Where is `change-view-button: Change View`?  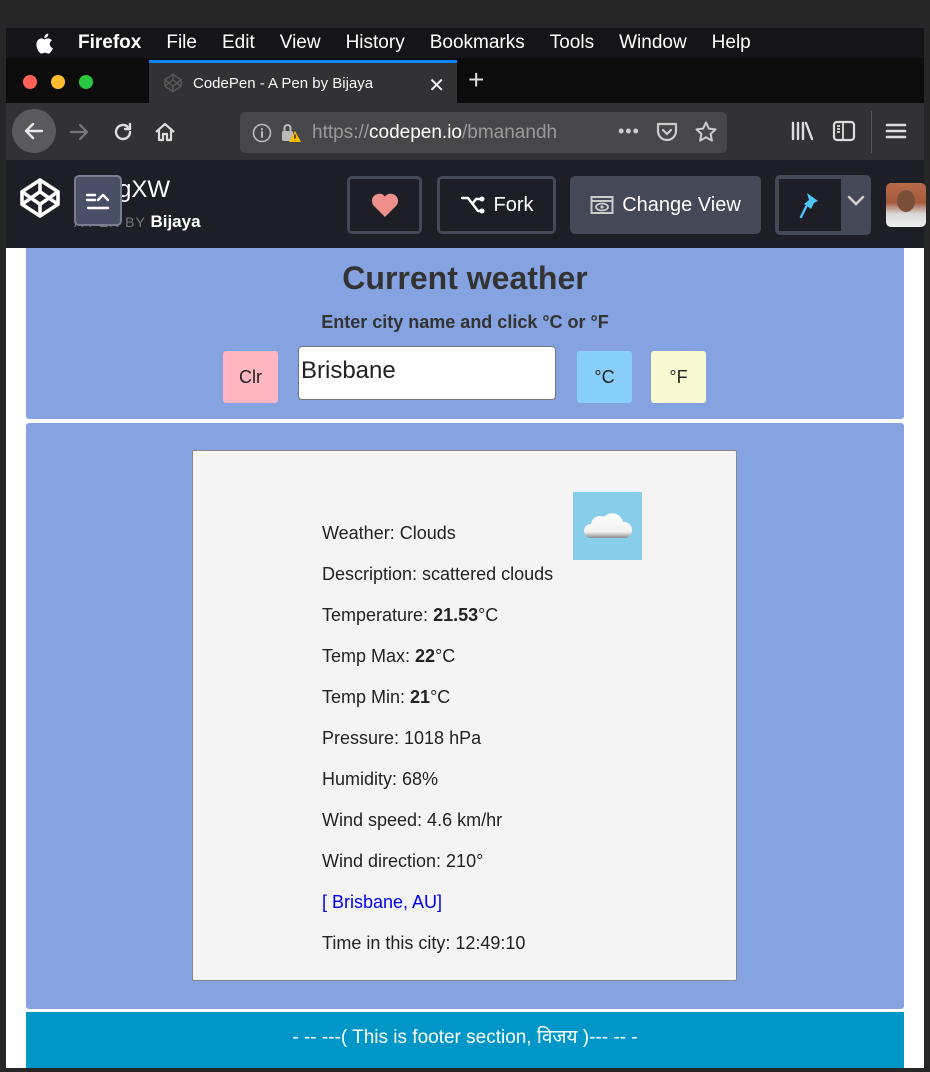
change-view-button: Change View is located at coordinates (665, 205).